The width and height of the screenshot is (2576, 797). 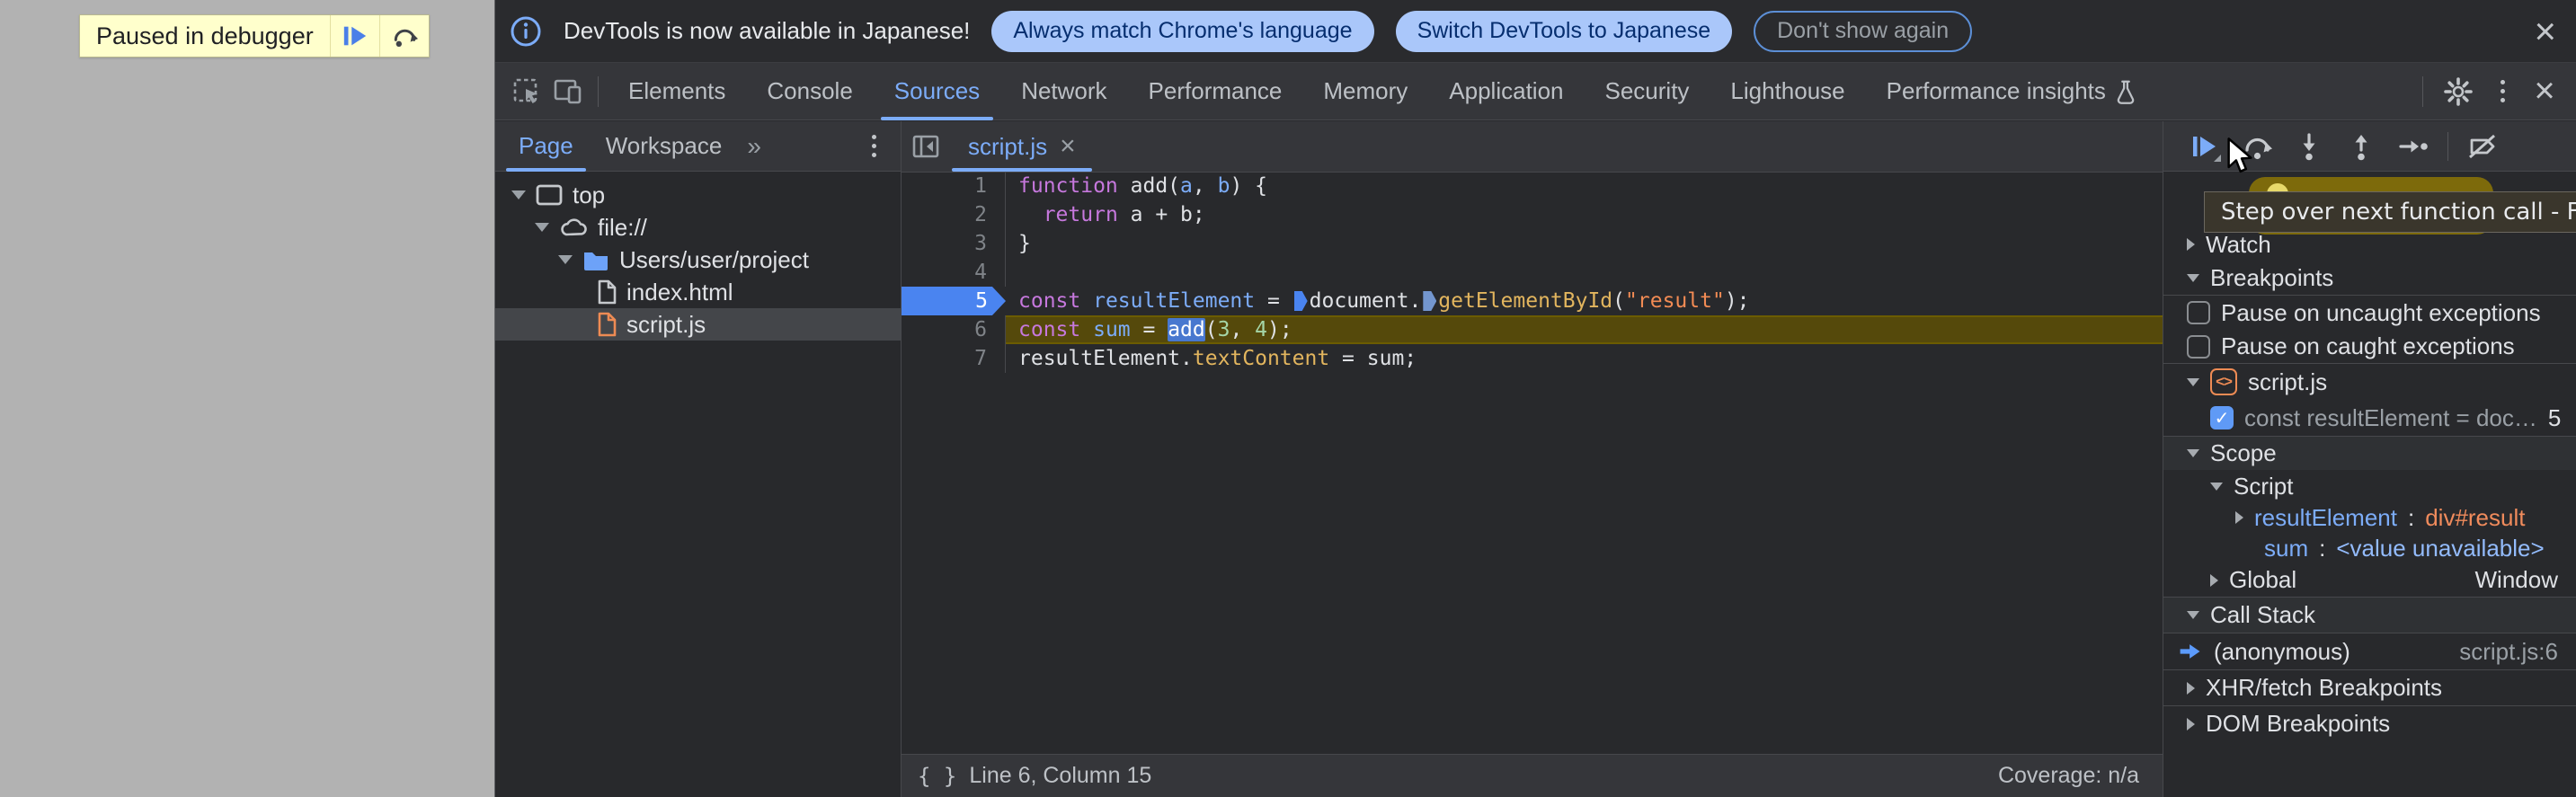 I want to click on devtools-close-button: ×, so click(x=2544, y=91).